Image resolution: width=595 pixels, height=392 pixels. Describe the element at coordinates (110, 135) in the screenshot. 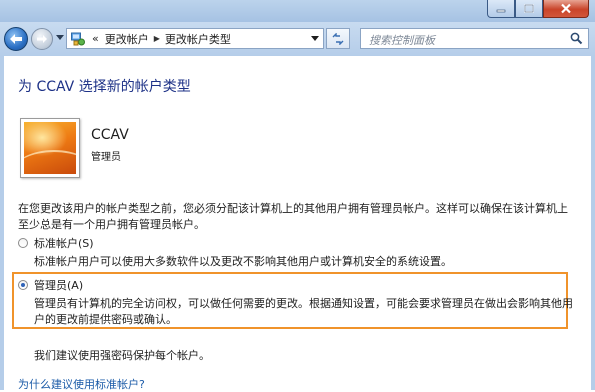

I see `account-name: CCAV` at that location.